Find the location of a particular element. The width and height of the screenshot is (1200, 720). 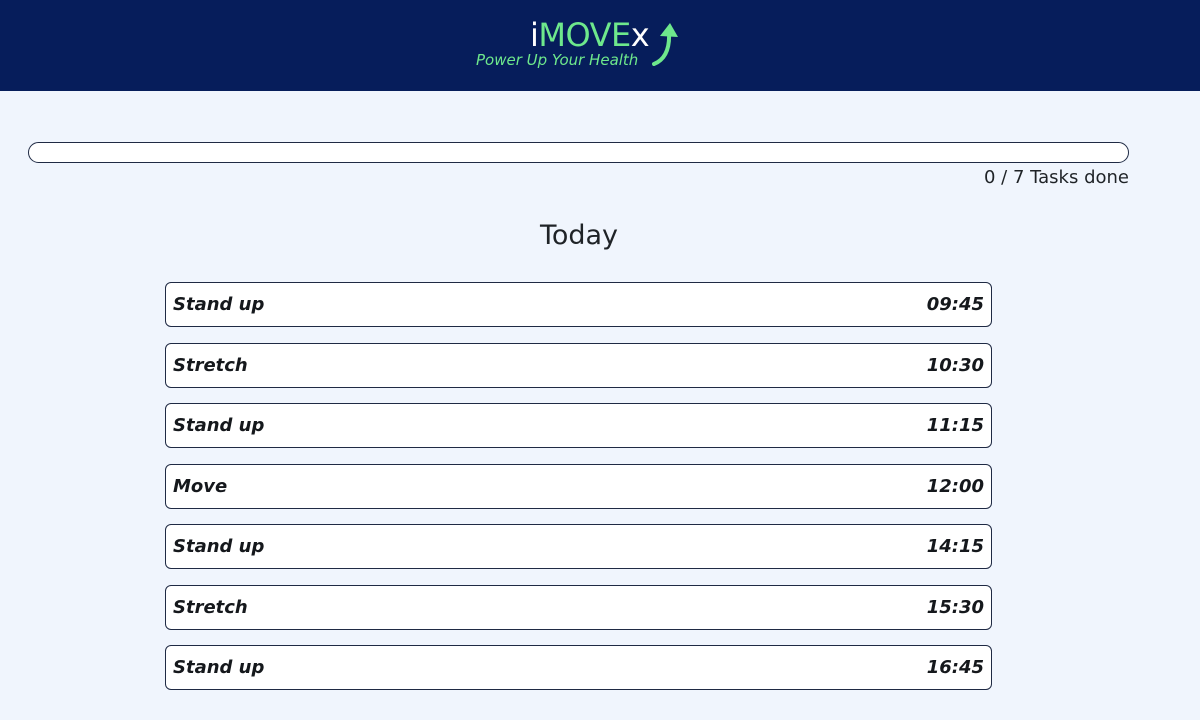

brand-tagline: Power Up Your Health is located at coordinates (557, 60).